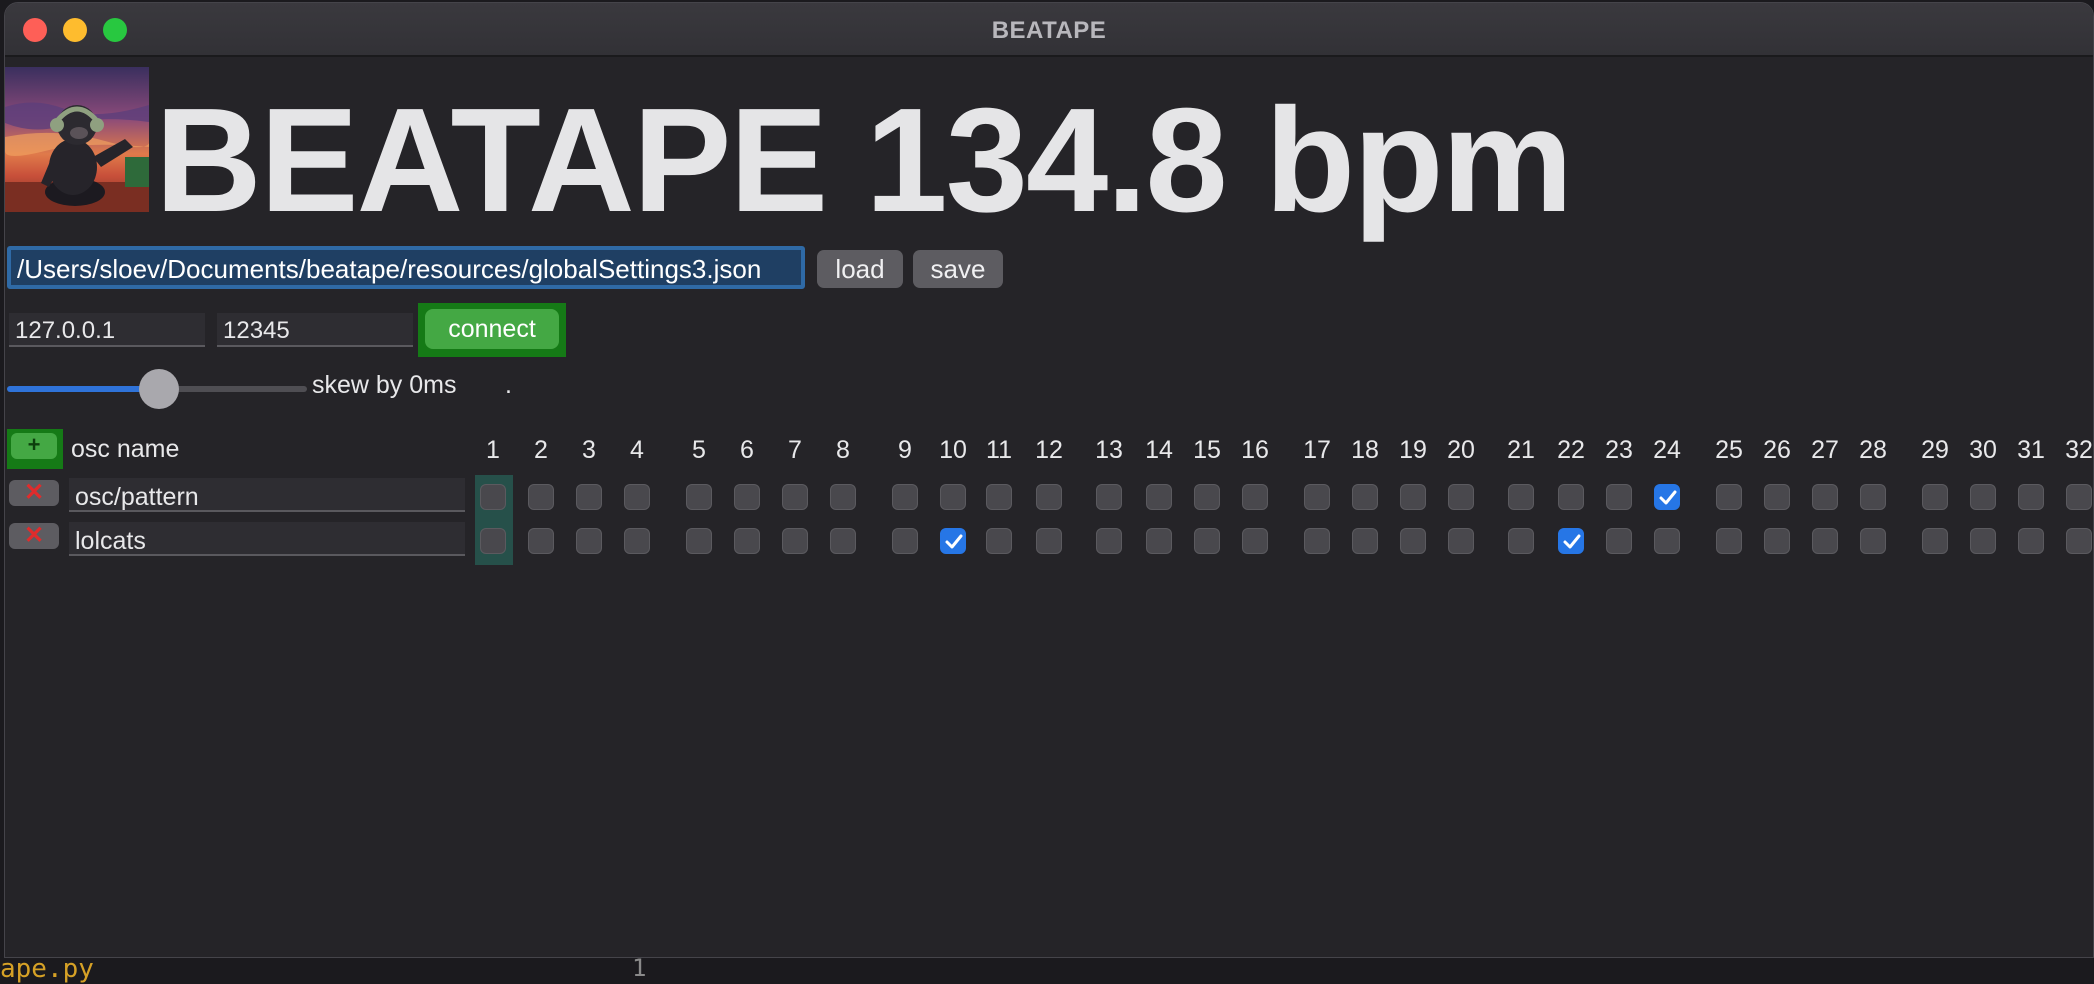  I want to click on step-number-29: 29, so click(1935, 450).